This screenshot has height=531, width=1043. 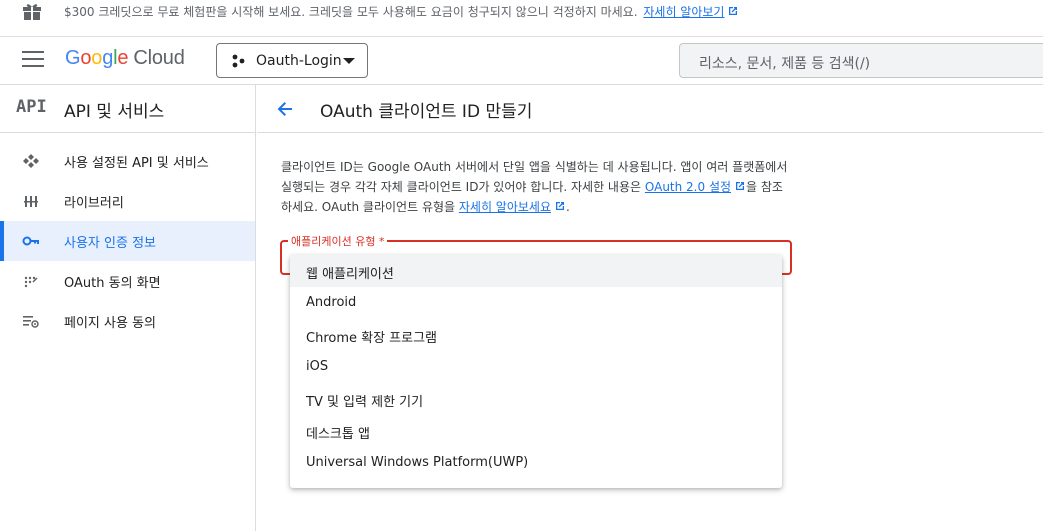 What do you see at coordinates (159, 58) in the screenshot?
I see `logo-cloud-text: Cloud` at bounding box center [159, 58].